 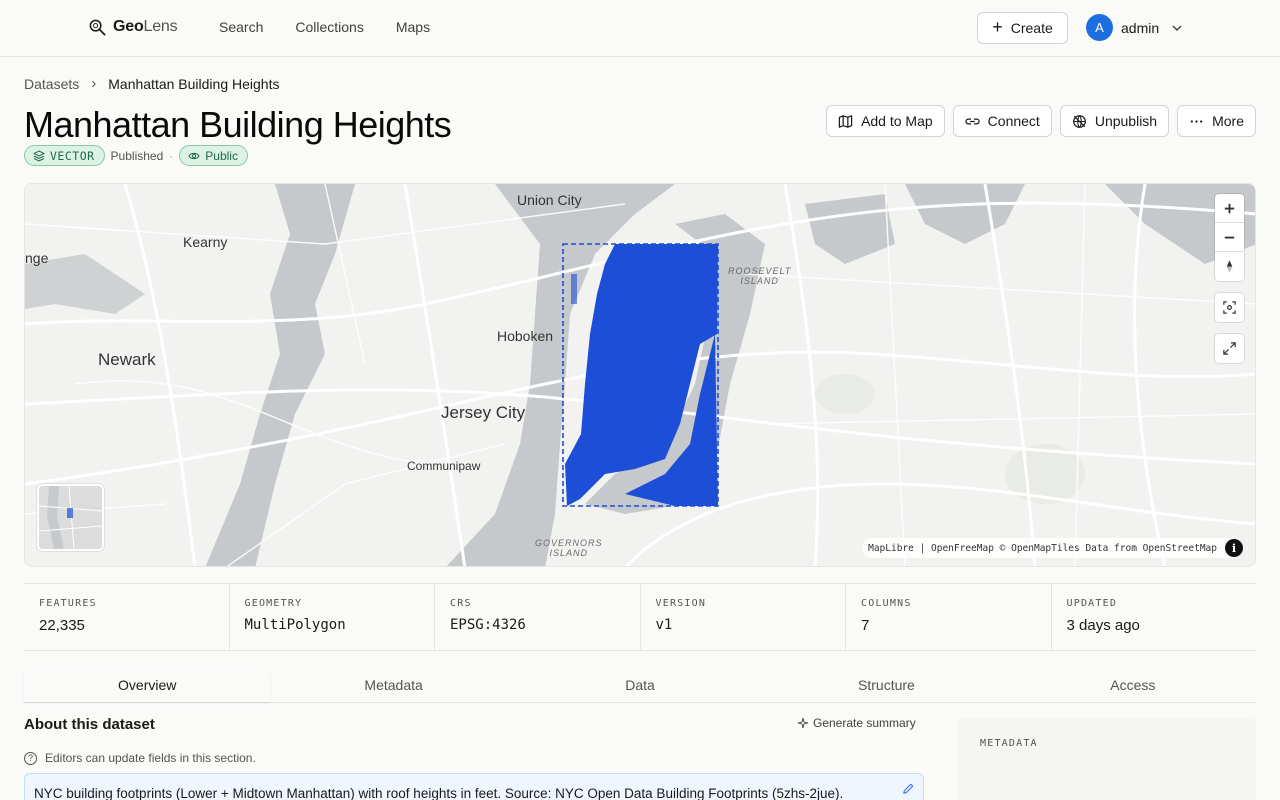 What do you see at coordinates (128, 26) in the screenshot?
I see `logo-text-bold: Geo` at bounding box center [128, 26].